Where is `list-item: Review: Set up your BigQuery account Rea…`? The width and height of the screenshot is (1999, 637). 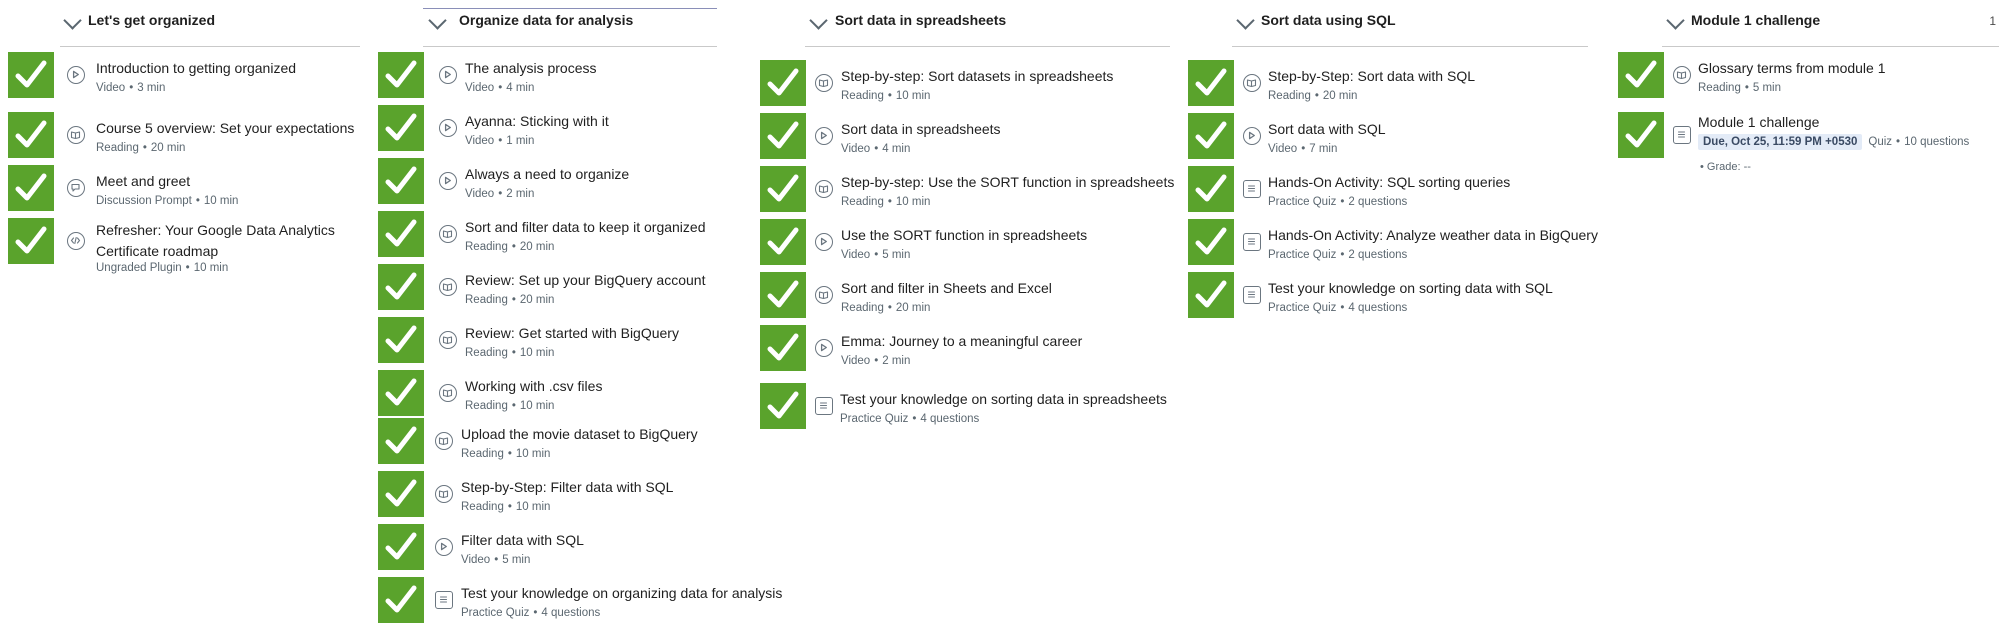 list-item: Review: Set up your BigQuery account Rea… is located at coordinates (560, 288).